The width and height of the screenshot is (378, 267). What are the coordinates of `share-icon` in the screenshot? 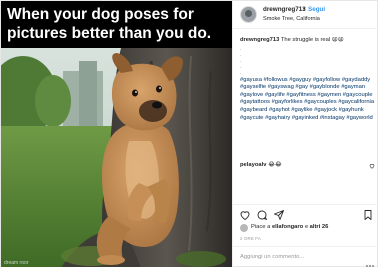 It's located at (279, 215).